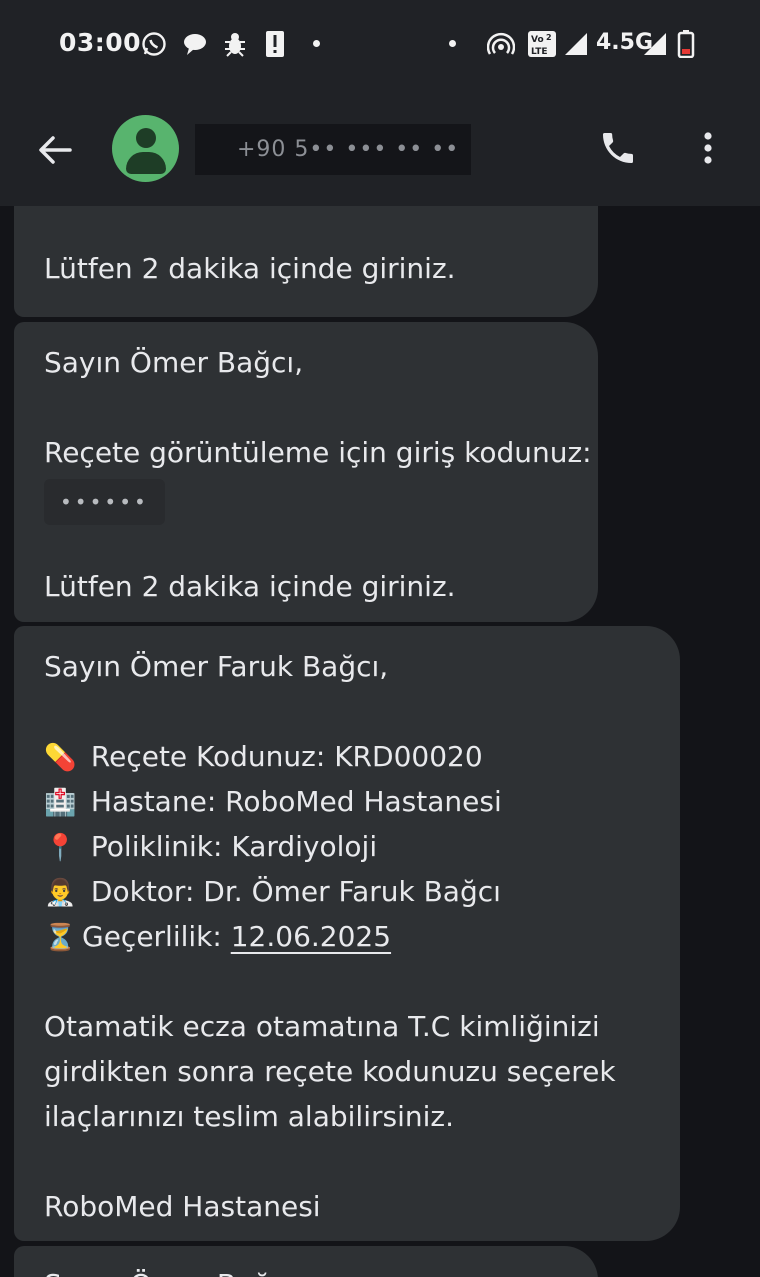 This screenshot has height=1277, width=760. I want to click on svg-text: Vo, so click(537, 40).